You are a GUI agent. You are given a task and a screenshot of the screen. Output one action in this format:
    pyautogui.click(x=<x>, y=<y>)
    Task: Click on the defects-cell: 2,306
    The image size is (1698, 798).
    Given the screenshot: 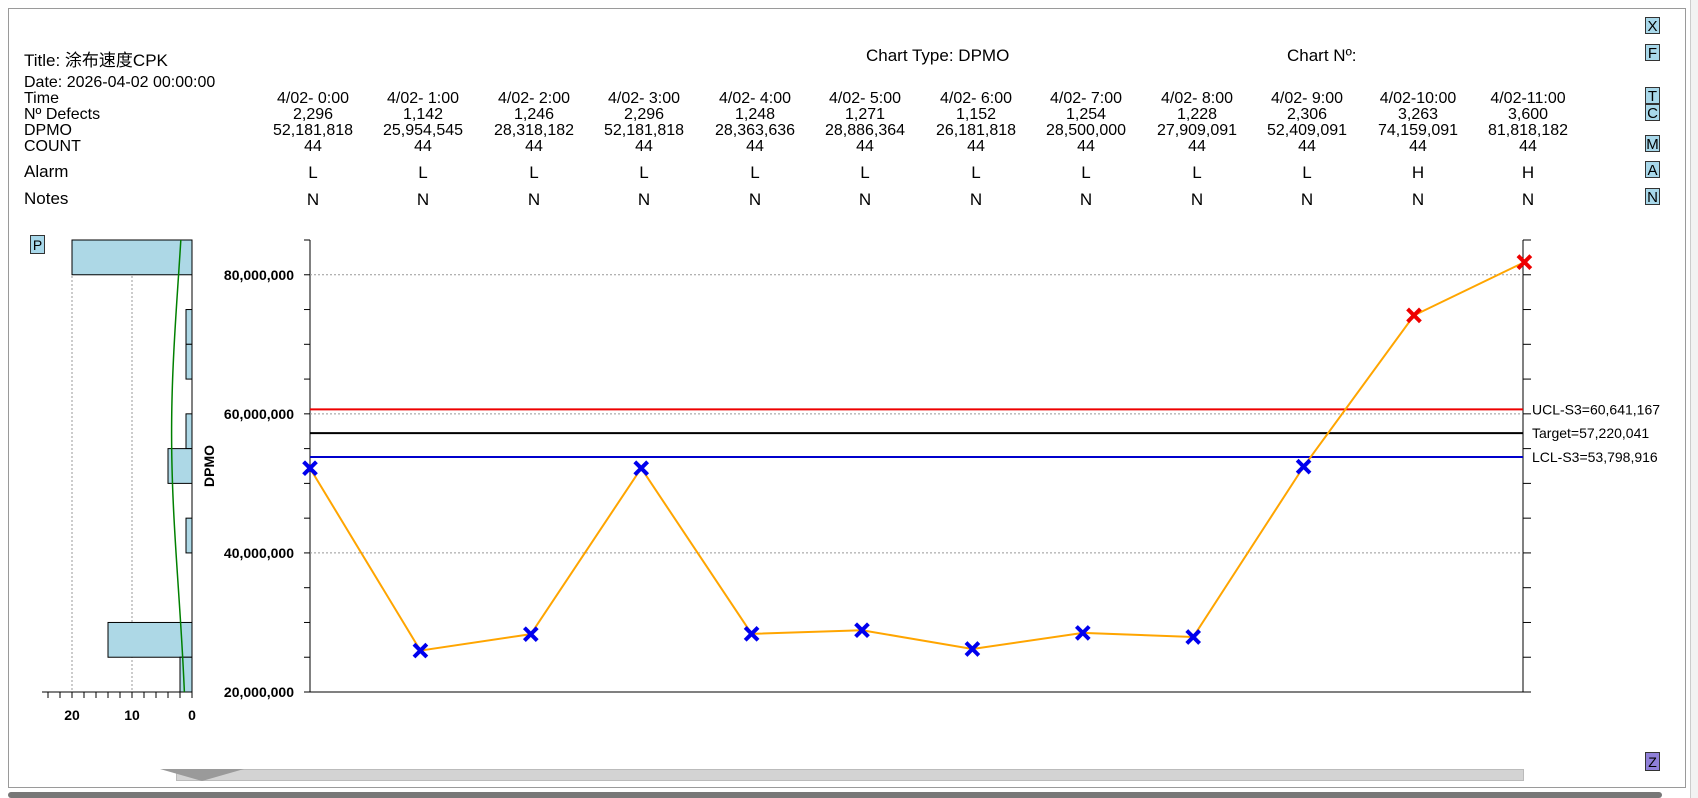 What is the action you would take?
    pyautogui.click(x=1307, y=114)
    